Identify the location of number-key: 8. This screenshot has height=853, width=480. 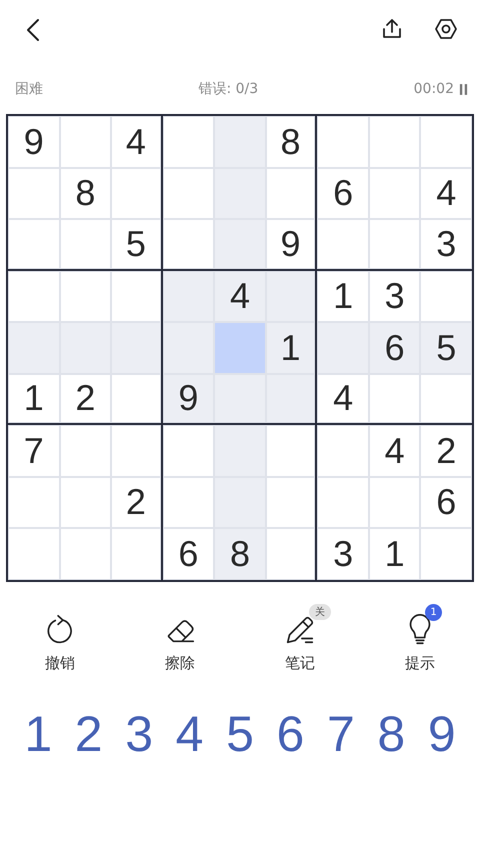
(391, 733).